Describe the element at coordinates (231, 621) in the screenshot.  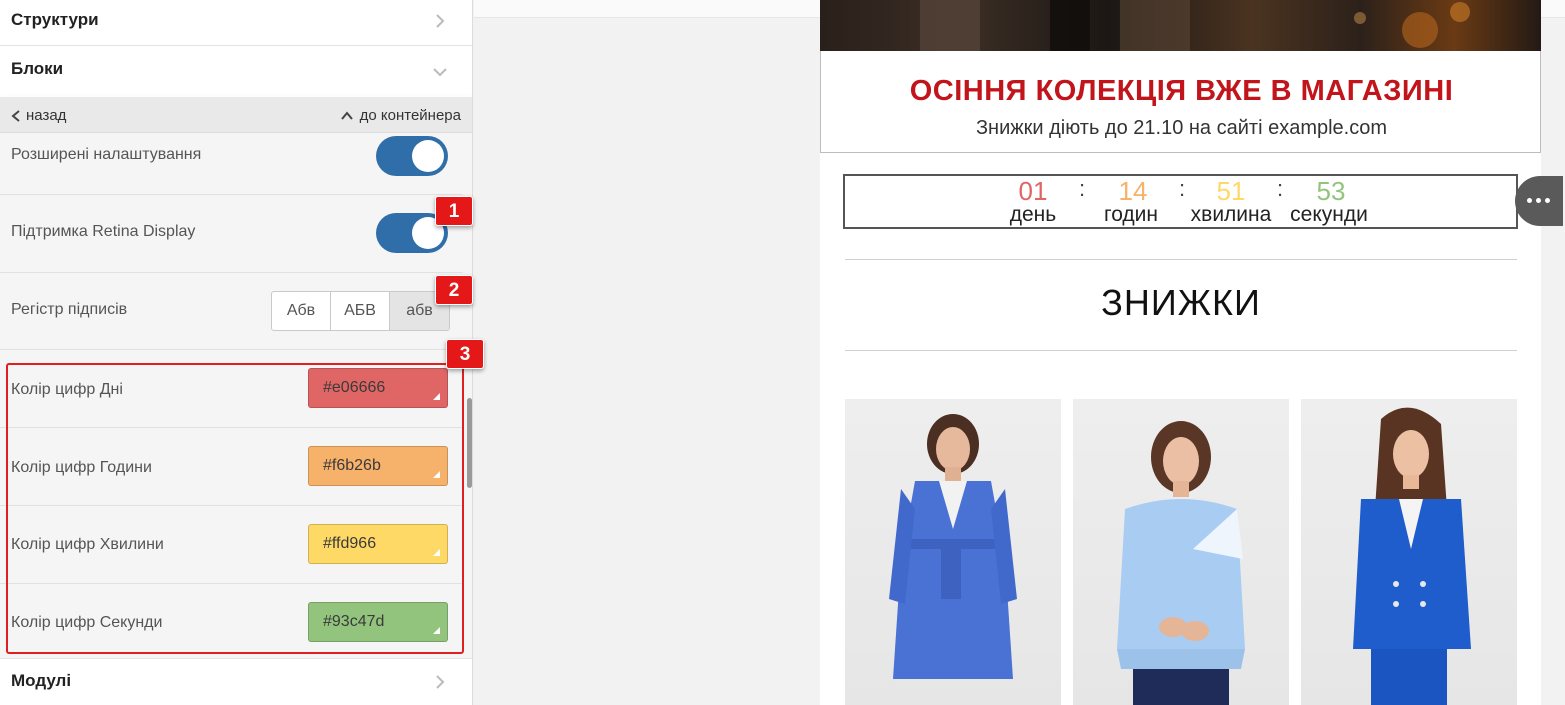
I see `color-seconds-row: Колір цифр Секунди #93c47d` at that location.